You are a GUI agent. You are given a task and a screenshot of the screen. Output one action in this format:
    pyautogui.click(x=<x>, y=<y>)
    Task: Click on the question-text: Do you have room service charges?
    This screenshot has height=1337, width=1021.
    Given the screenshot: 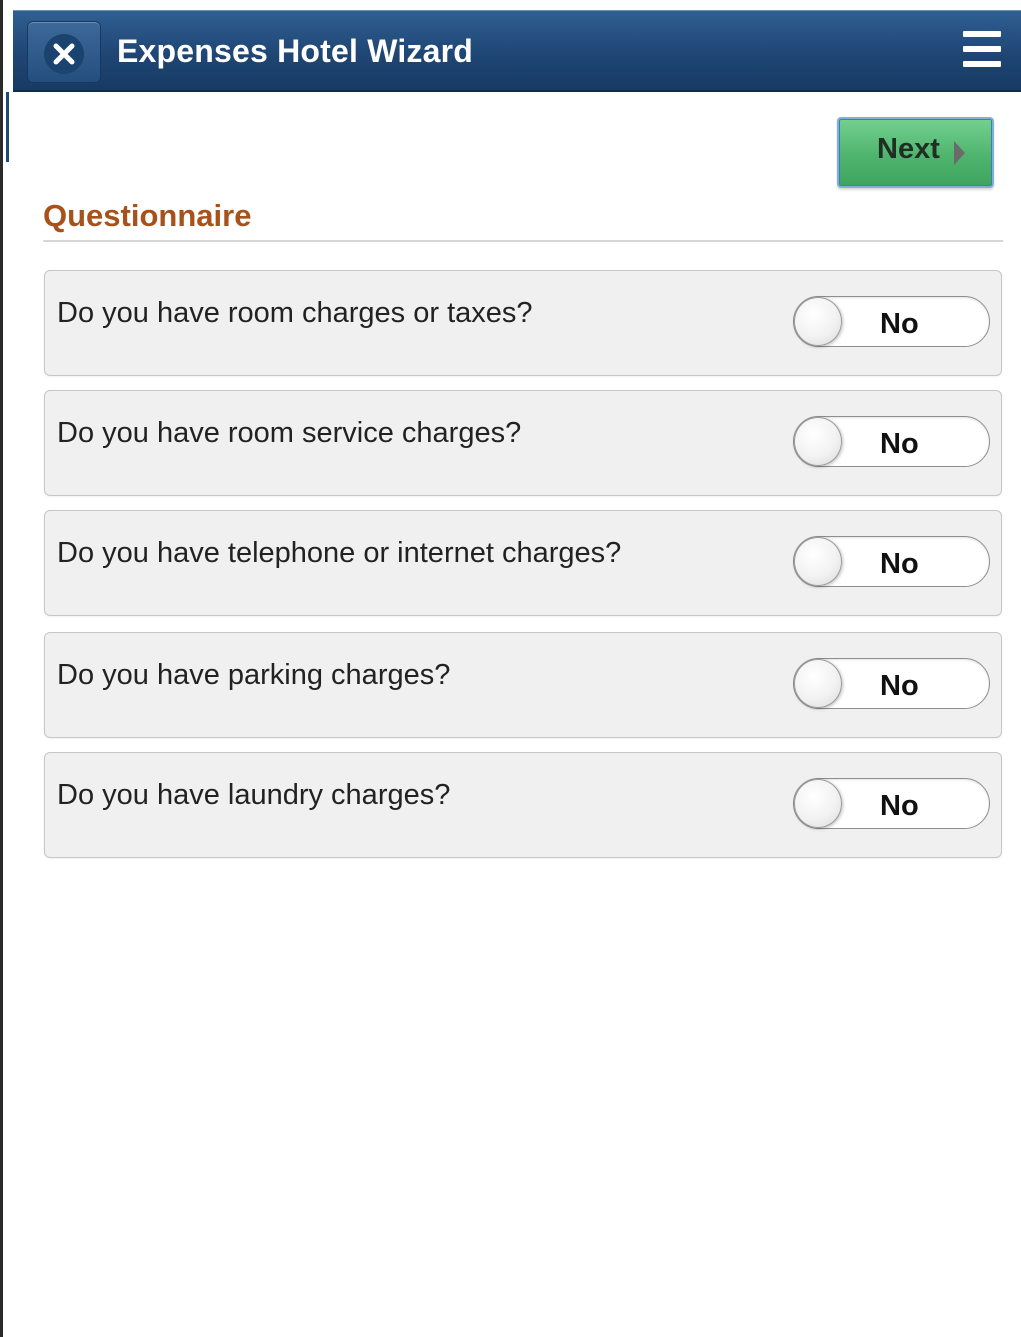 What is the action you would take?
    pyautogui.click(x=289, y=433)
    